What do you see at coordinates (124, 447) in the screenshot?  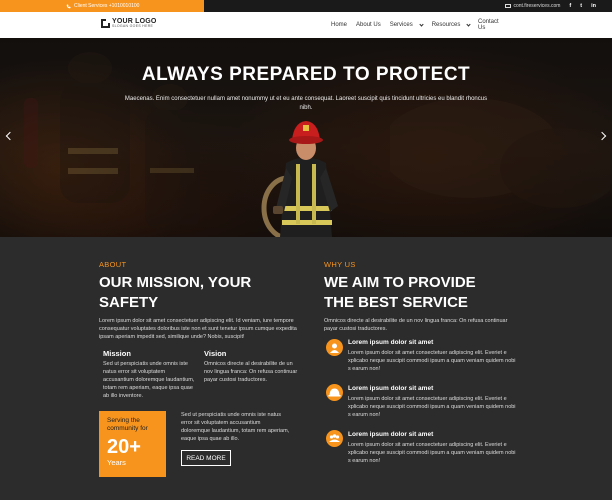 I see `stat-number: 20+` at bounding box center [124, 447].